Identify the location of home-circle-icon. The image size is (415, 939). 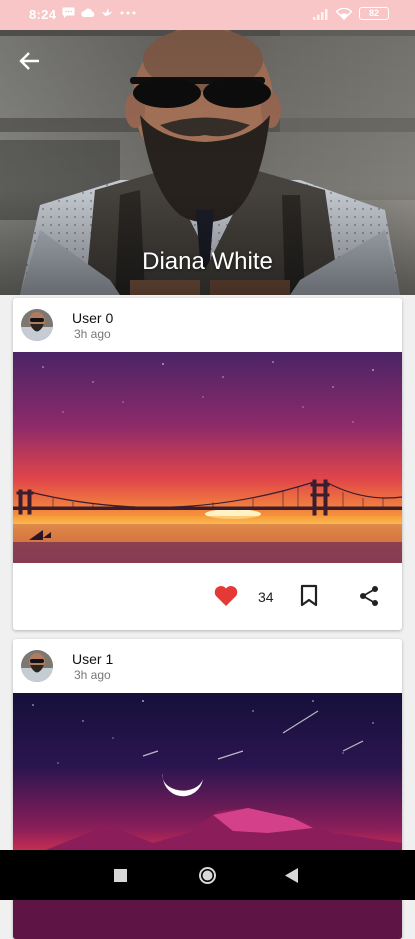
(207, 875).